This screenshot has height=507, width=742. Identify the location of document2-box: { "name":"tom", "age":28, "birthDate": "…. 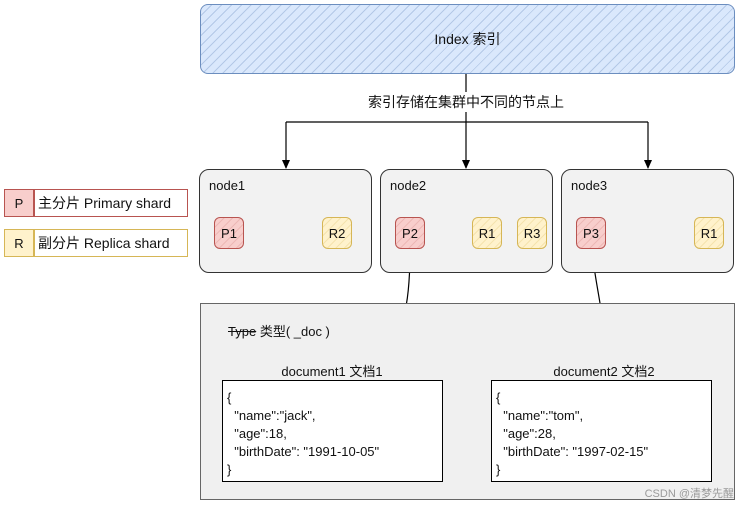
(601, 431).